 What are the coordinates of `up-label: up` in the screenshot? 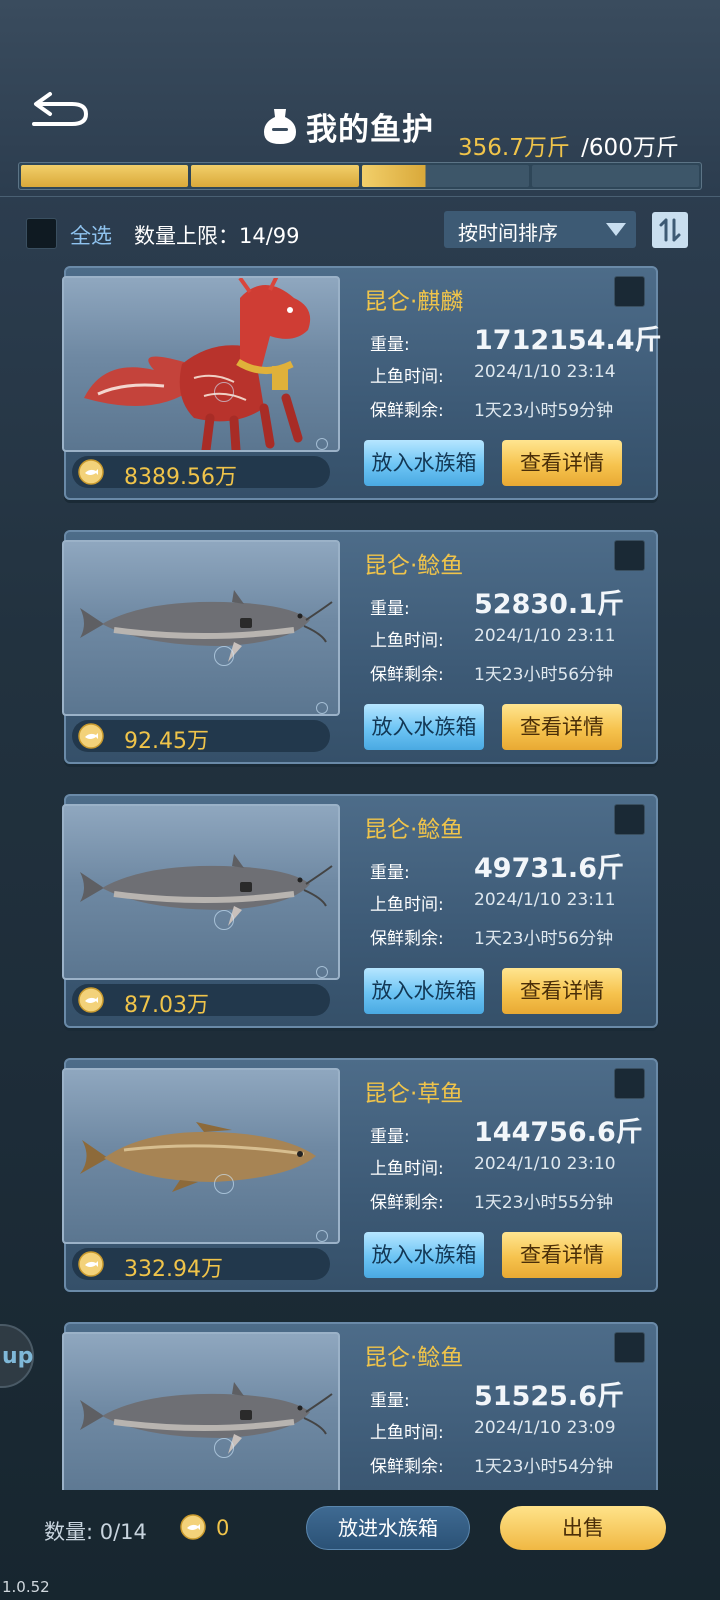 It's located at (18, 1356).